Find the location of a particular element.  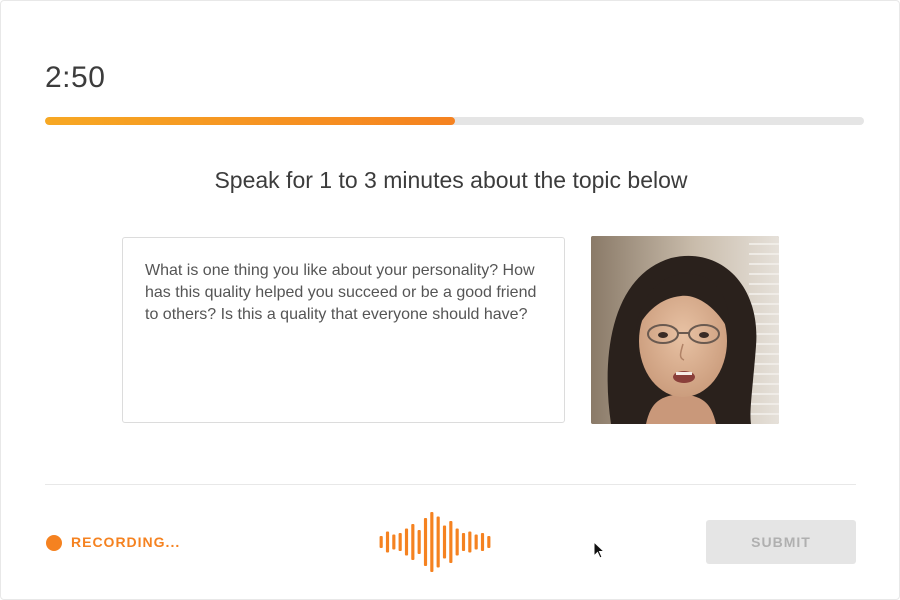

webcam-feed-image is located at coordinates (685, 330).